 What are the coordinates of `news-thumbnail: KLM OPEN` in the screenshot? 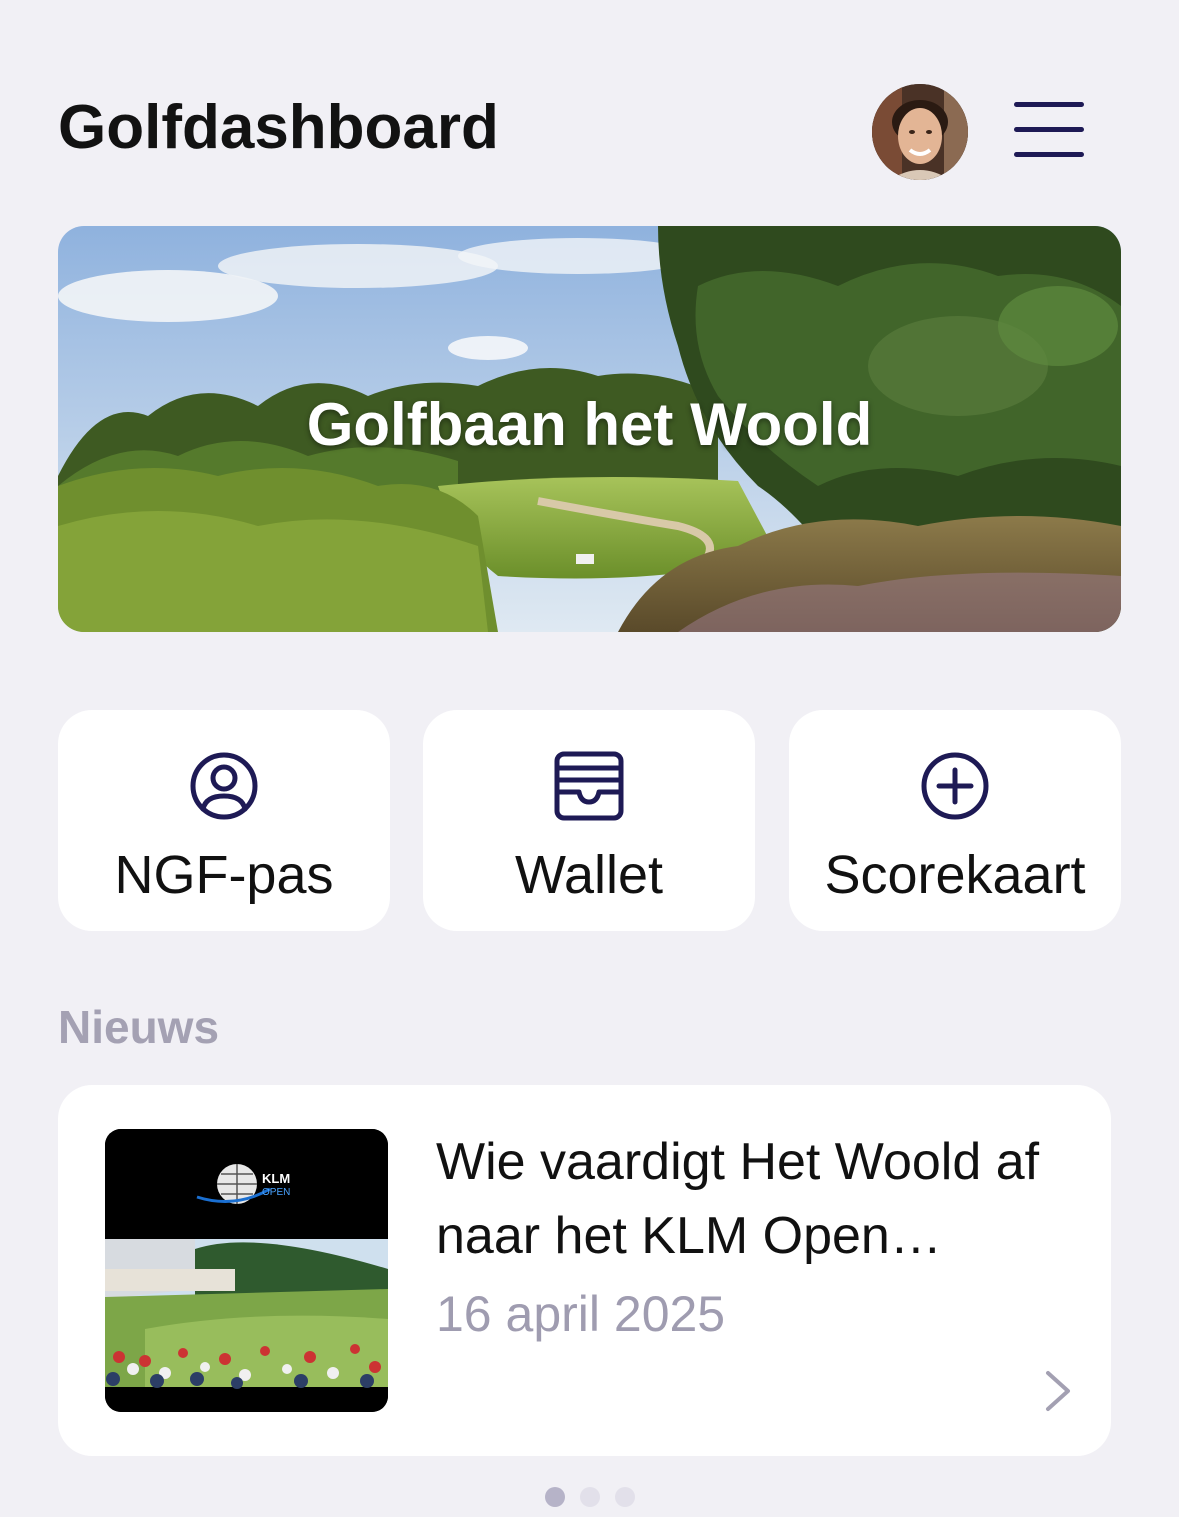 It's located at (246, 1270).